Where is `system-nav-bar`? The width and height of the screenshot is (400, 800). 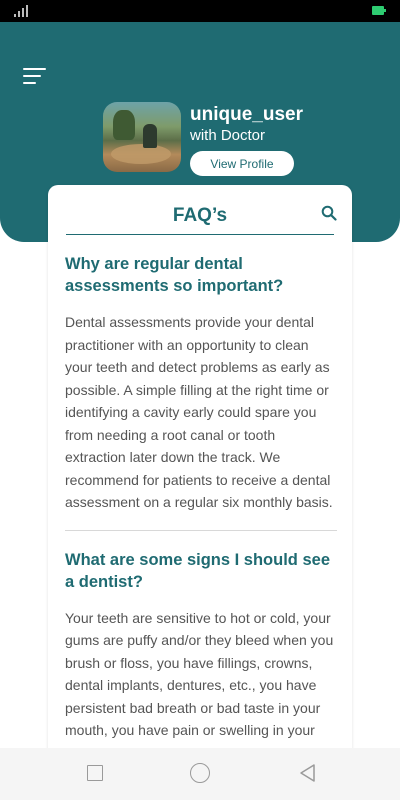
system-nav-bar is located at coordinates (200, 774).